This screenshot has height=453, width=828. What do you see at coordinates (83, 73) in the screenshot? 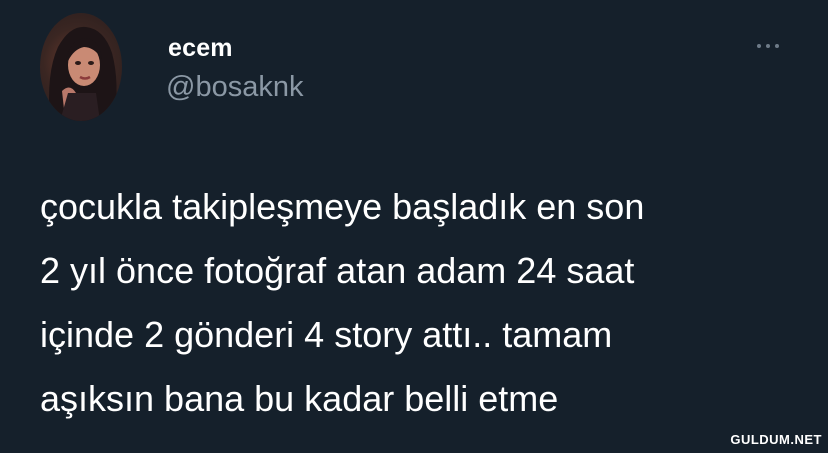
I see `profile-photo-icon` at bounding box center [83, 73].